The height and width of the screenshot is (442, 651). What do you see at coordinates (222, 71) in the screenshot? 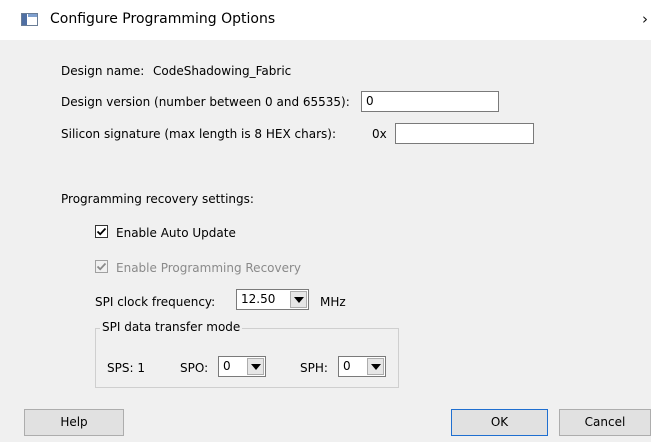
I see `design-name-value: CodeShadowing_Fabric` at bounding box center [222, 71].